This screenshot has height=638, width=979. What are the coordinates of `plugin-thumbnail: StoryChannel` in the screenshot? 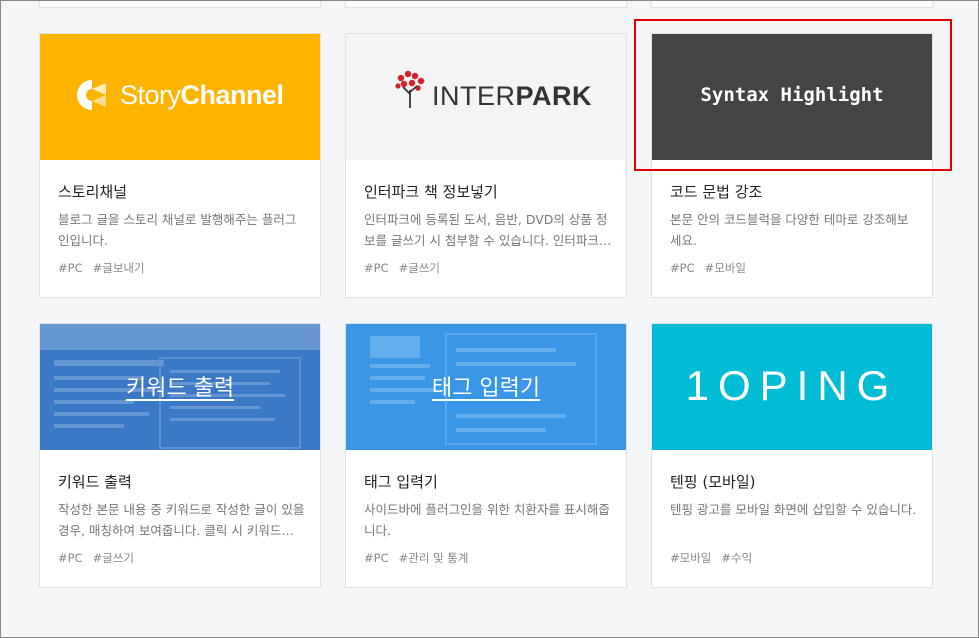 It's located at (180, 97).